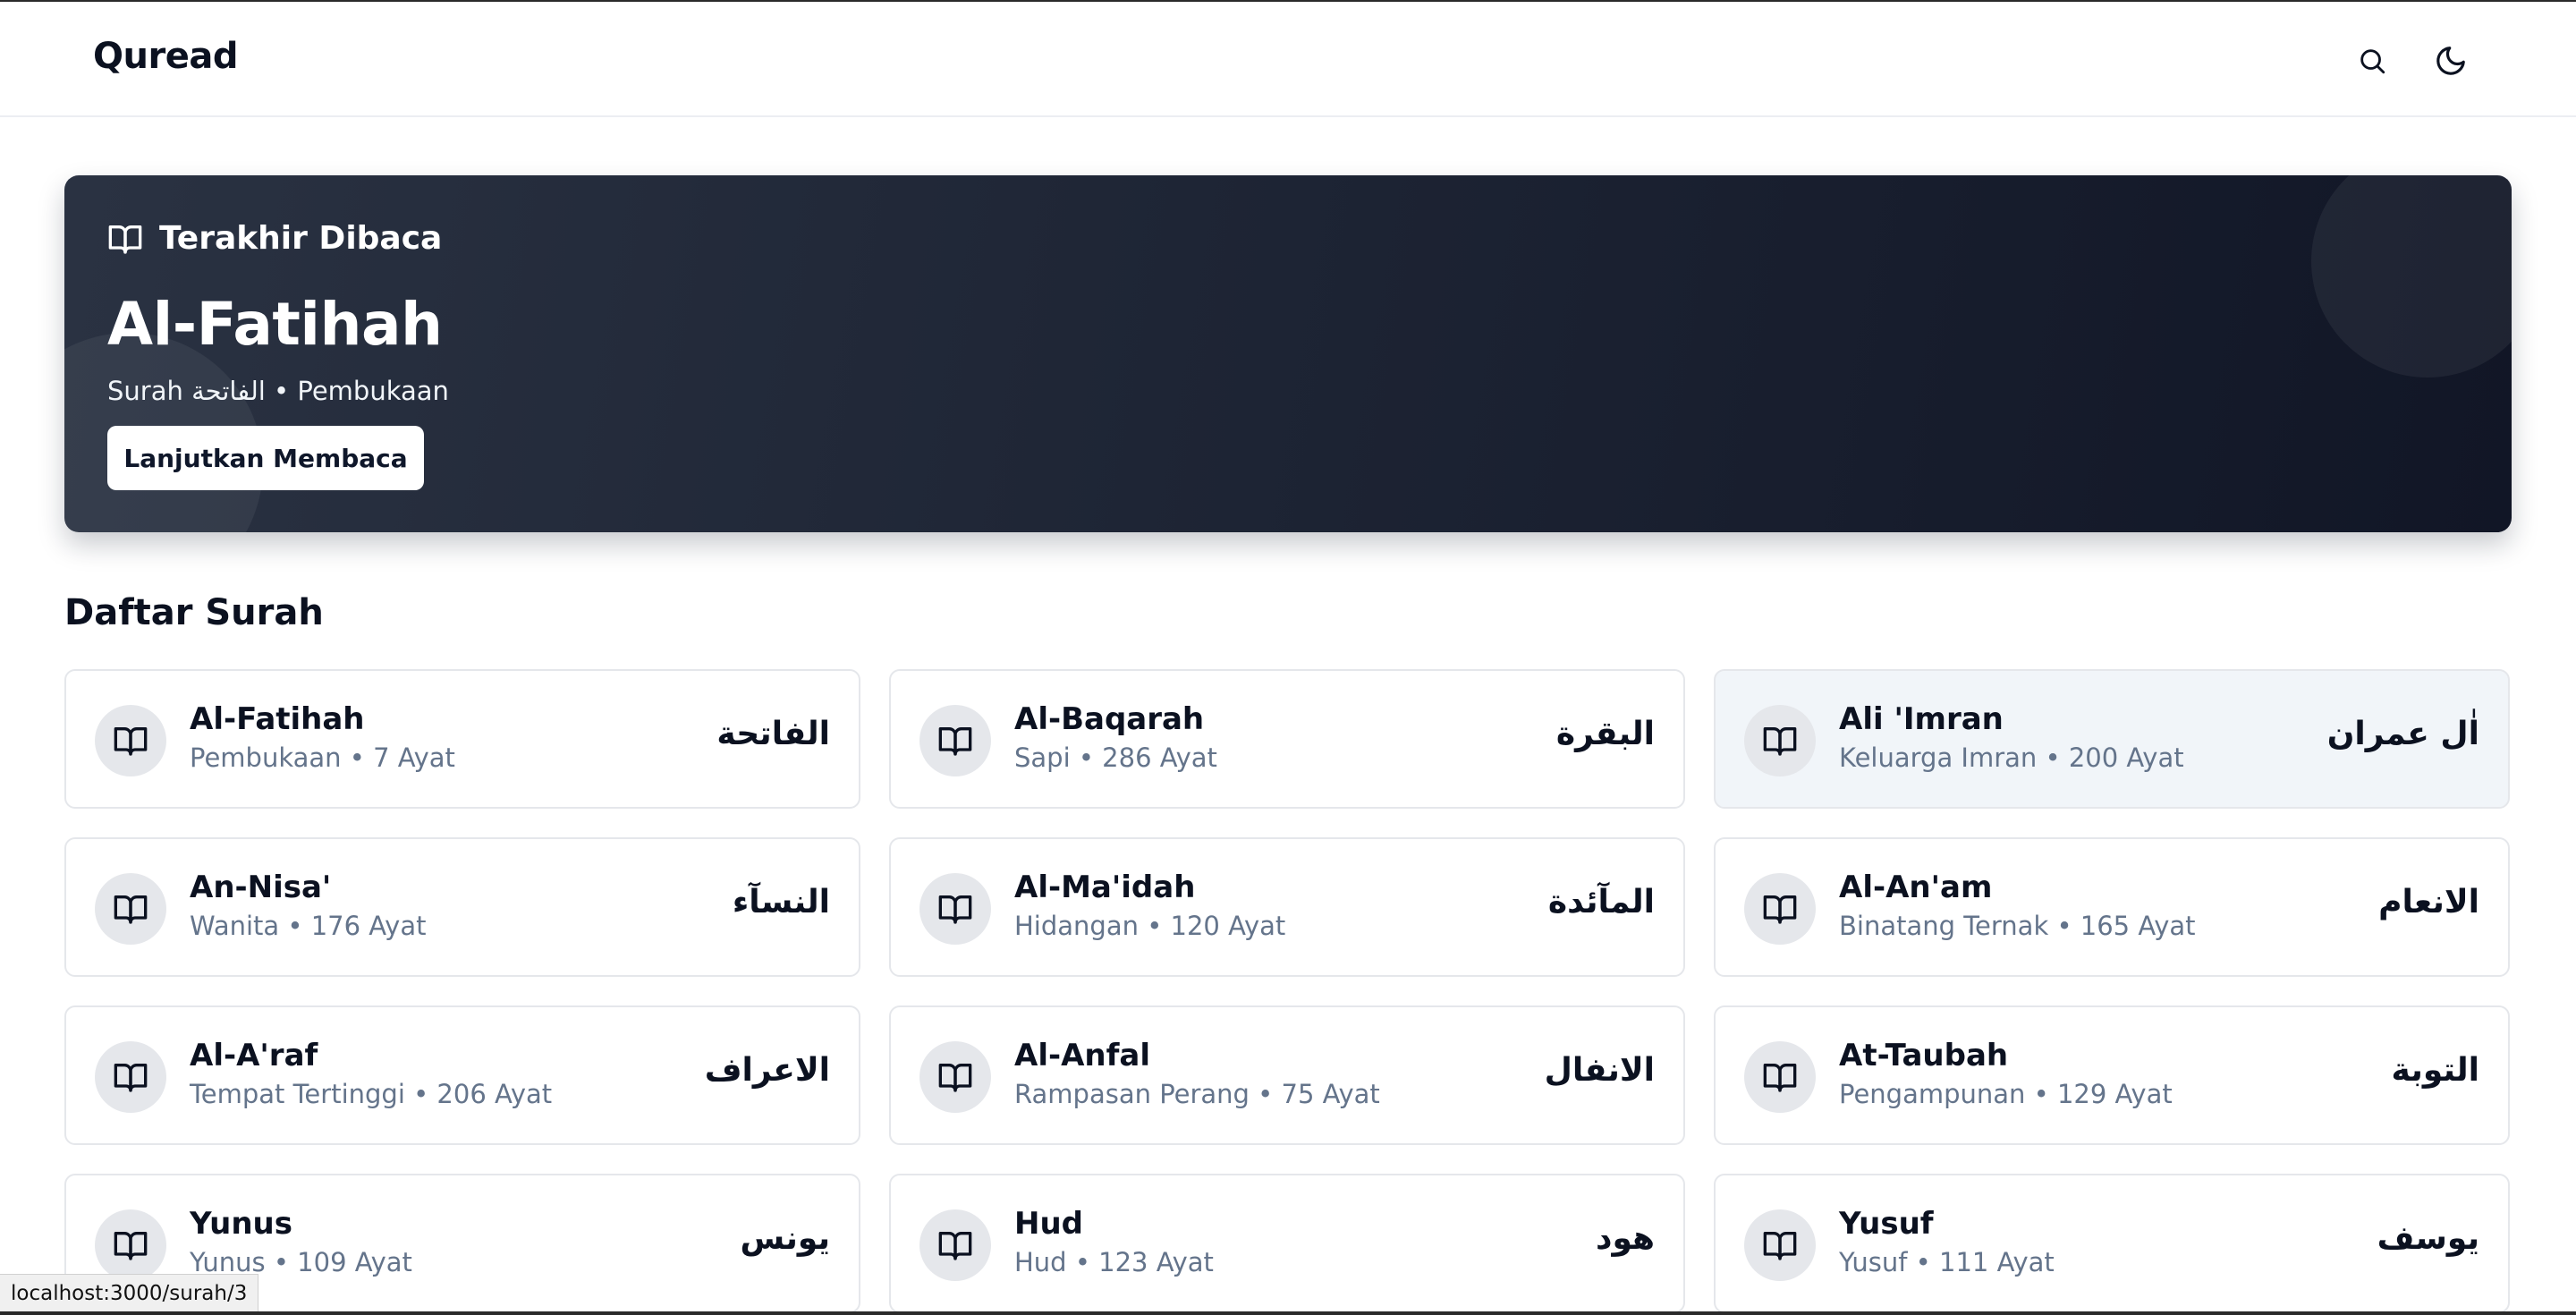  Describe the element at coordinates (277, 719) in the screenshot. I see `surah-name: Al-Fatihah` at that location.